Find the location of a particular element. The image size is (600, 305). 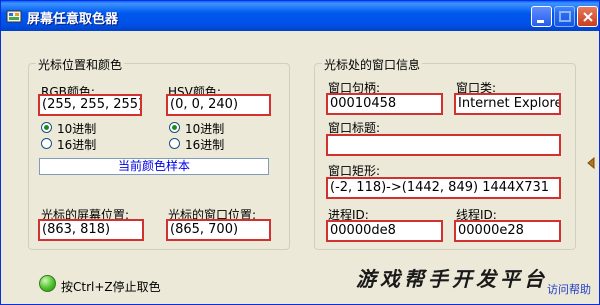

pid-field: 00000de8 is located at coordinates (384, 231).